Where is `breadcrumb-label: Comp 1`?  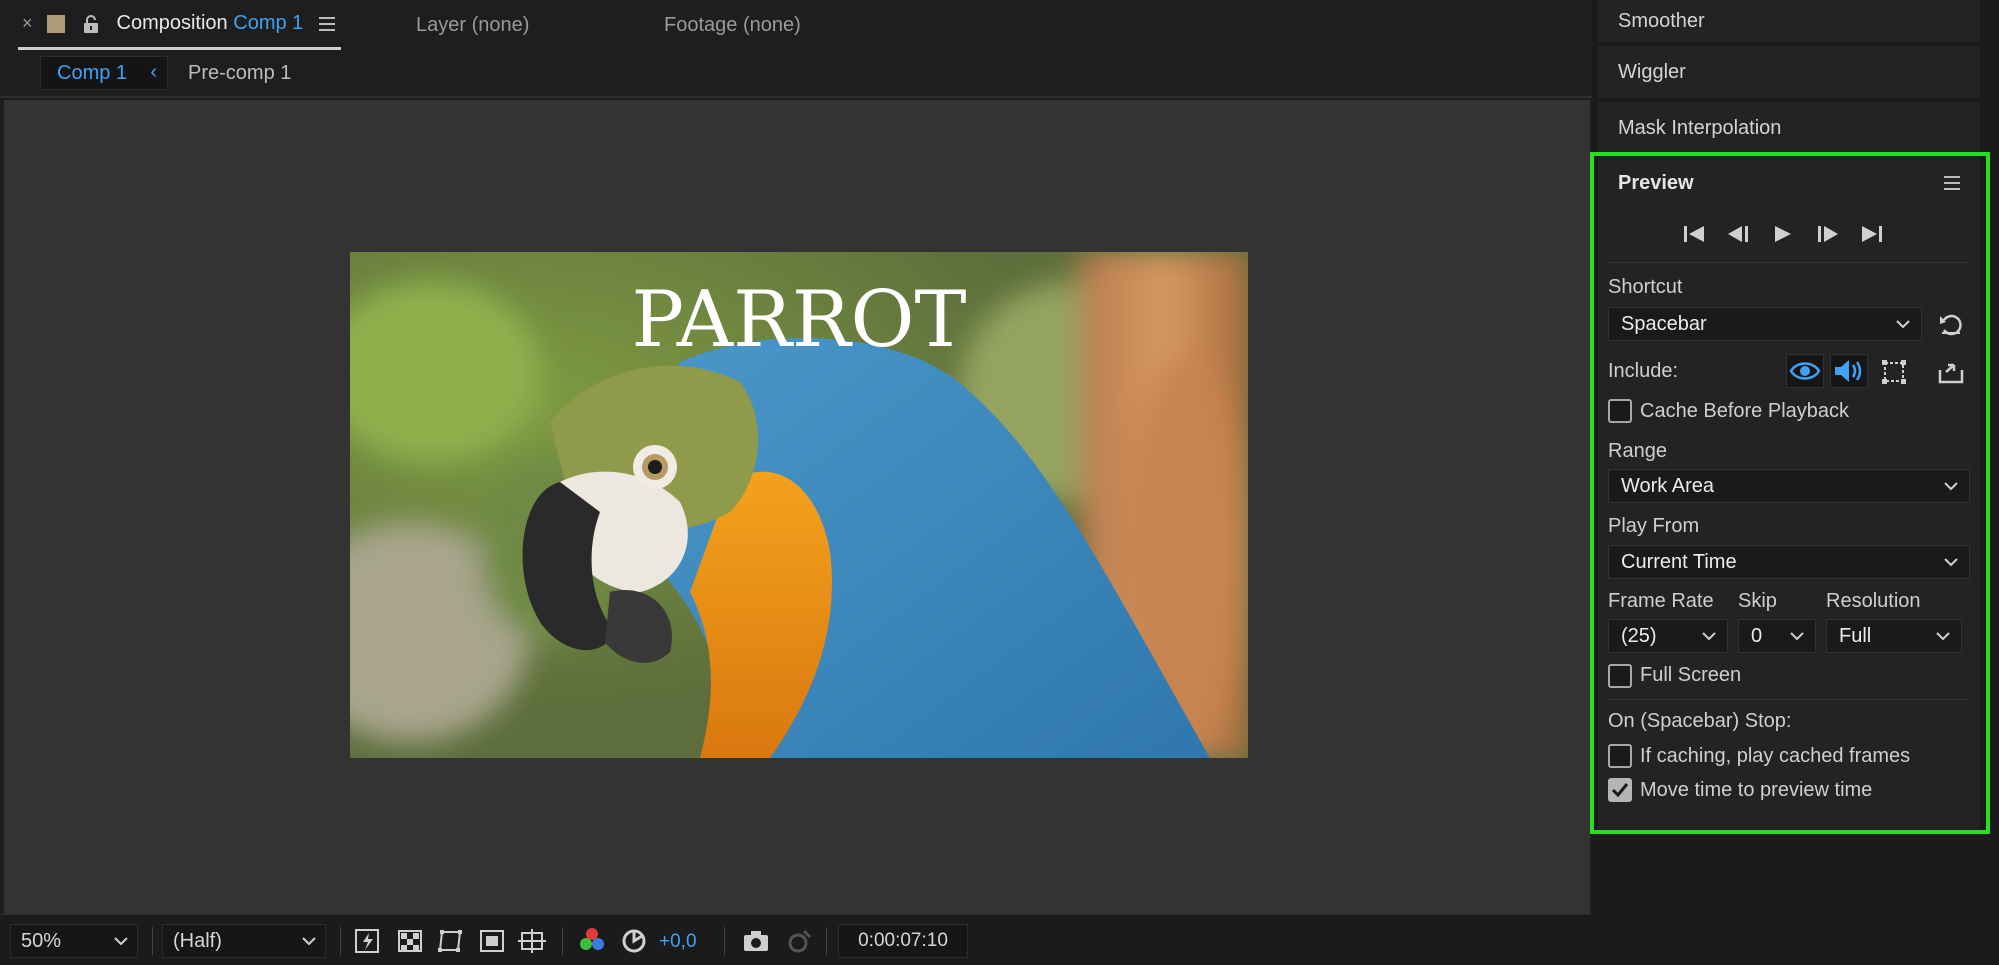 breadcrumb-label: Comp 1 is located at coordinates (92, 72).